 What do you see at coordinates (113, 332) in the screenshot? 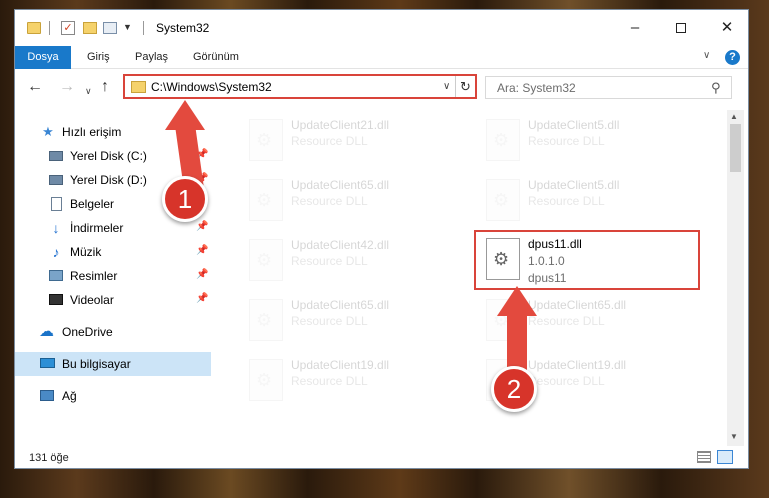
I see `sidebar-item-onedrive: ☁ OneDrive` at bounding box center [113, 332].